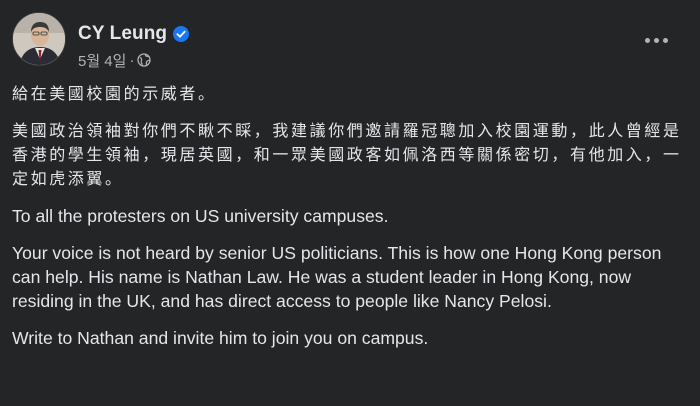  I want to click on more-options-icon, so click(656, 40).